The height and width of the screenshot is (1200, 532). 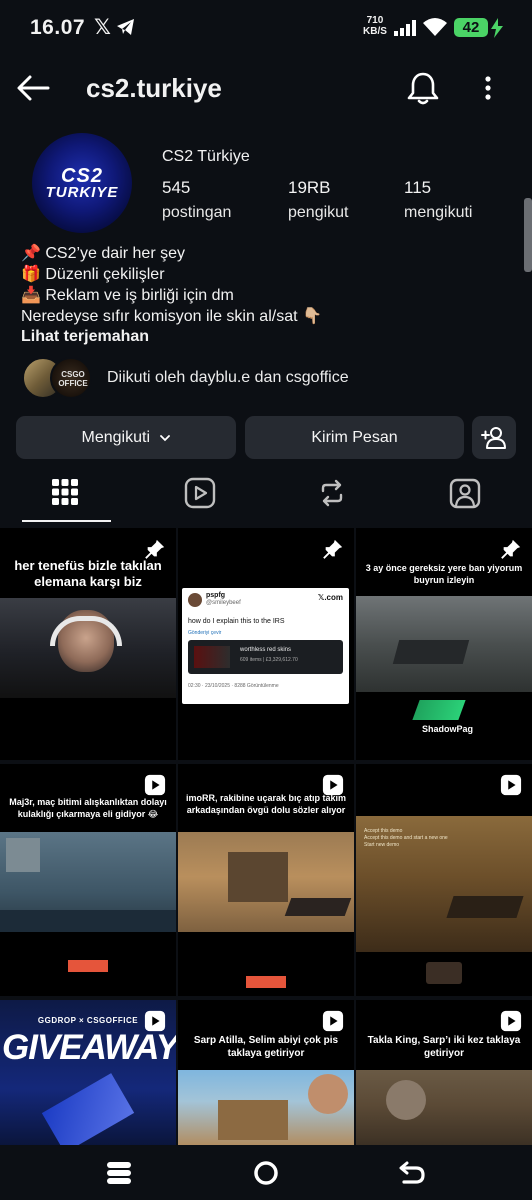 I want to click on add-person-icon, so click(x=493, y=438).